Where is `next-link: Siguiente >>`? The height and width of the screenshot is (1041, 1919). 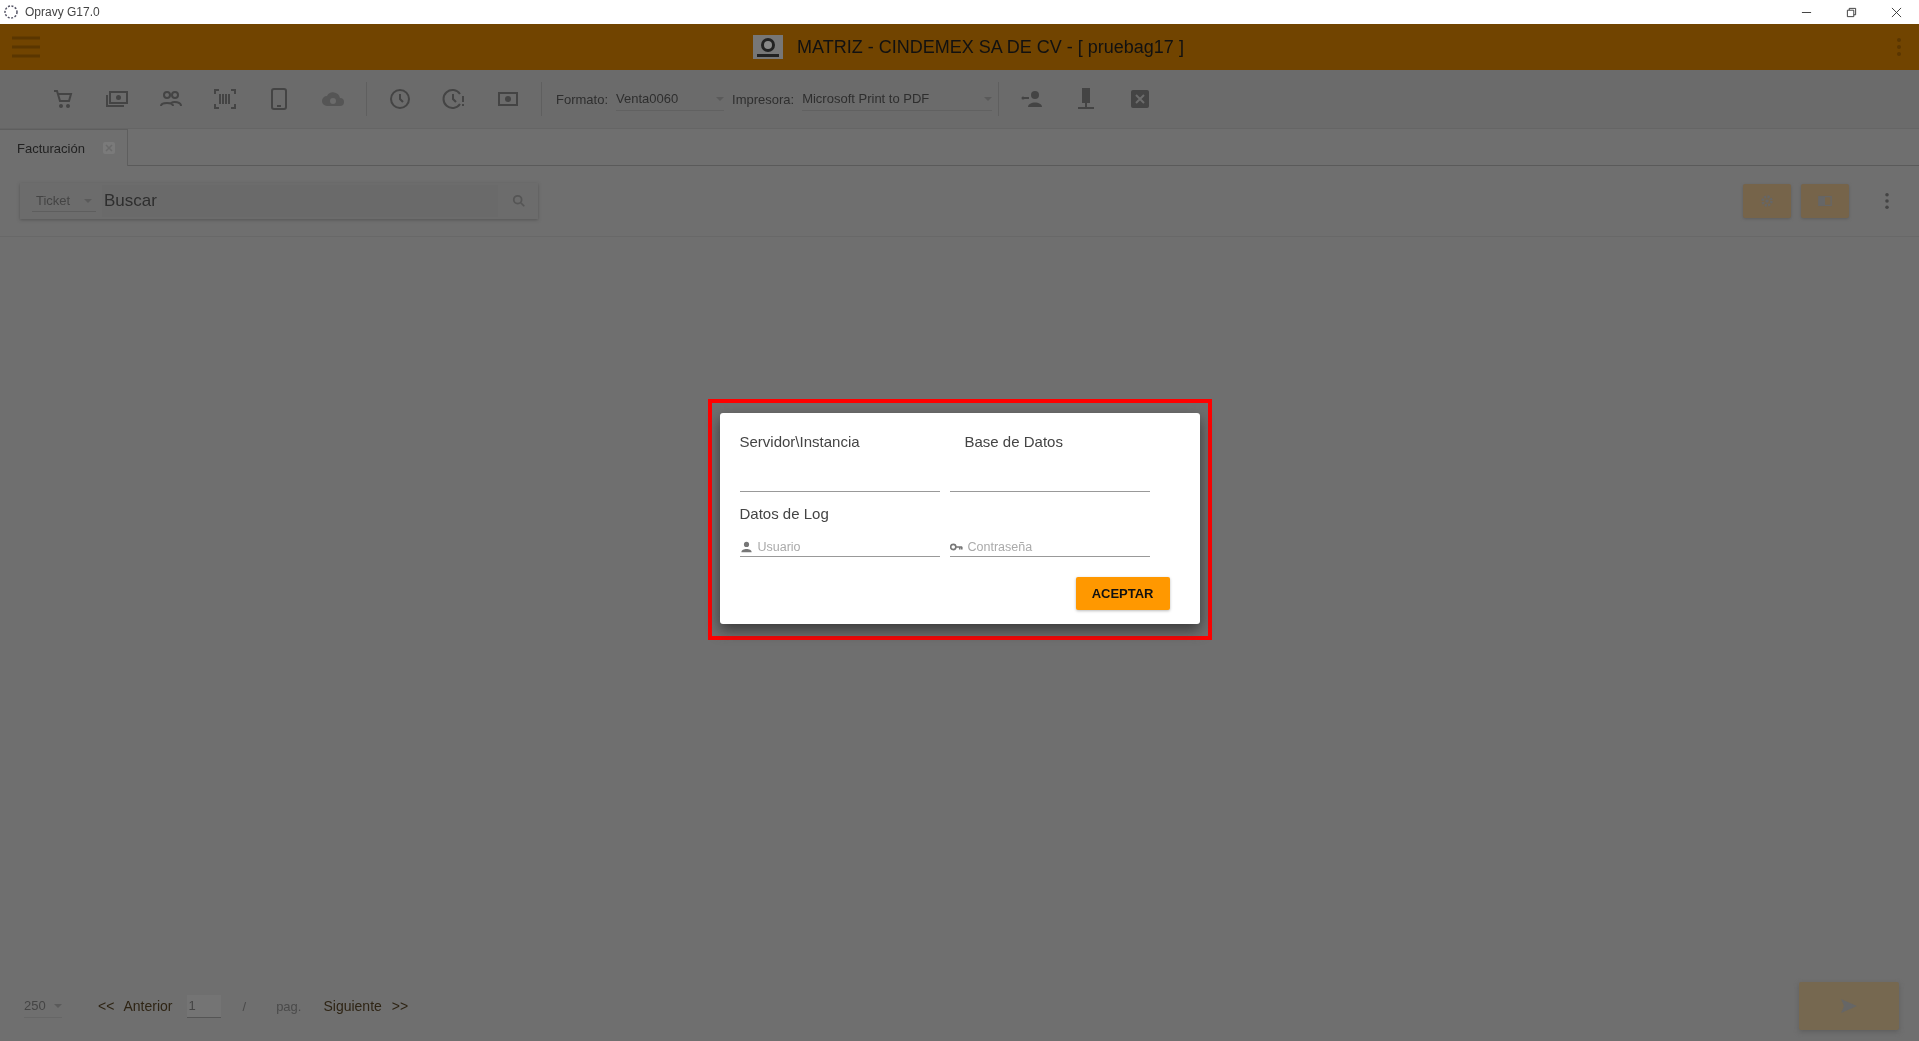 next-link: Siguiente >> is located at coordinates (369, 1006).